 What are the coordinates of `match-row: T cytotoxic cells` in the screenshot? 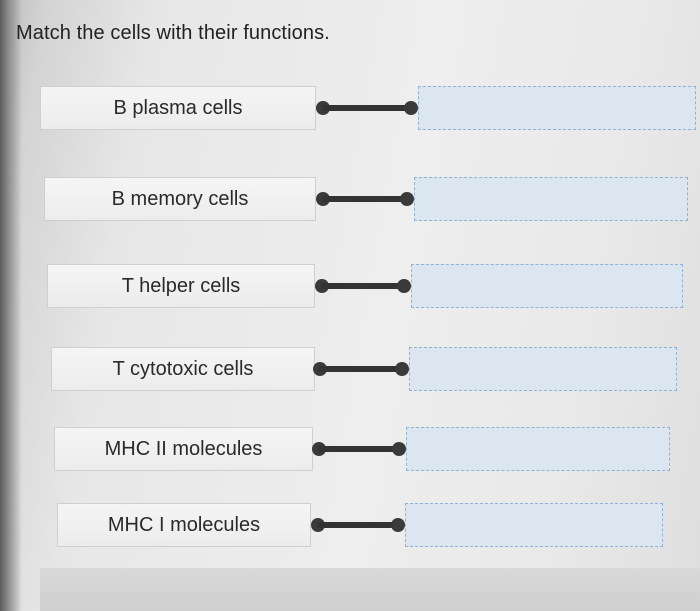 It's located at (350, 372).